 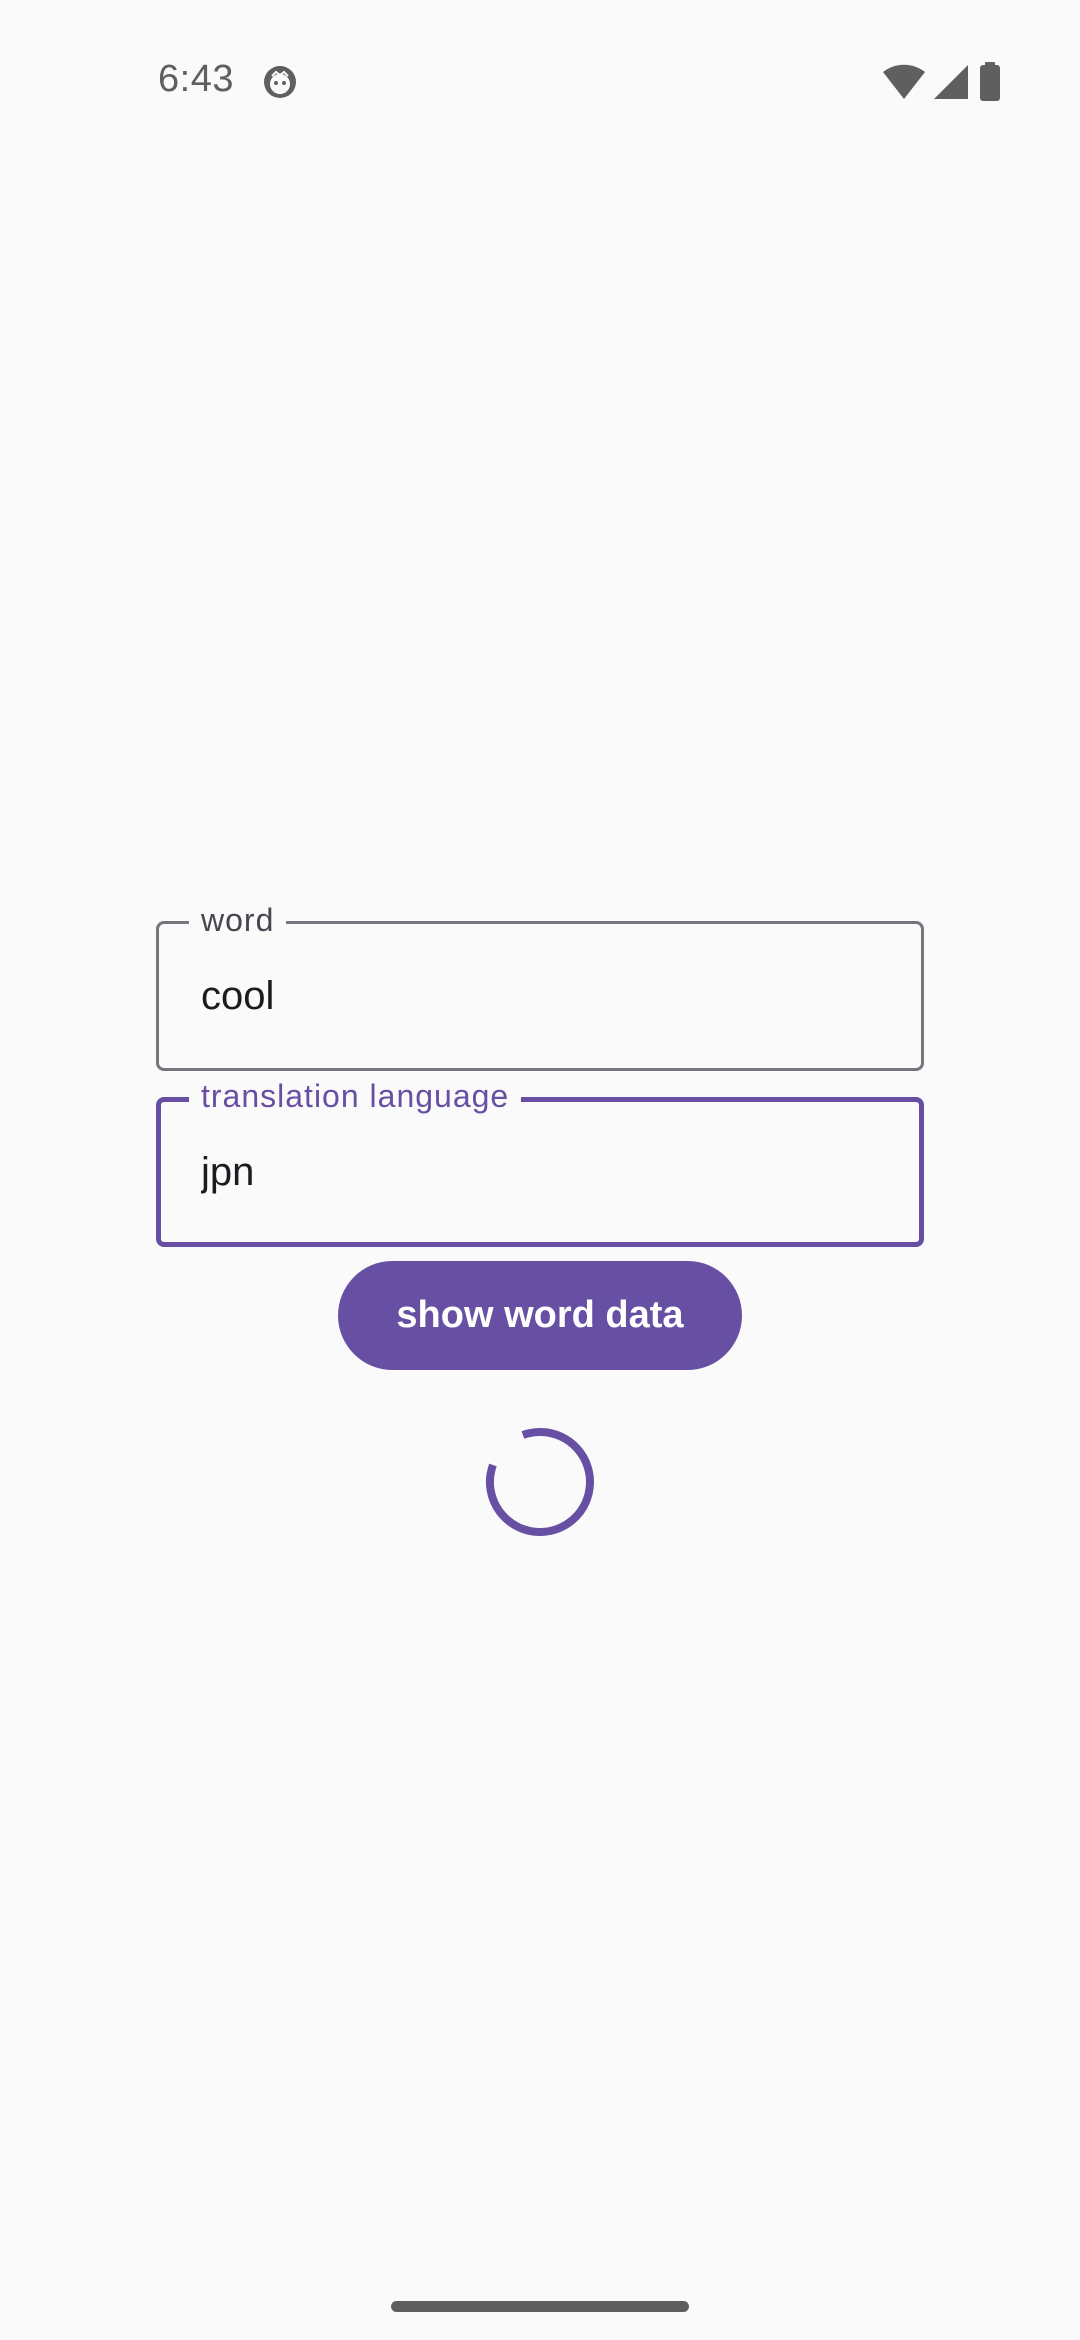 What do you see at coordinates (540, 60) in the screenshot?
I see `status-bar: 6:43` at bounding box center [540, 60].